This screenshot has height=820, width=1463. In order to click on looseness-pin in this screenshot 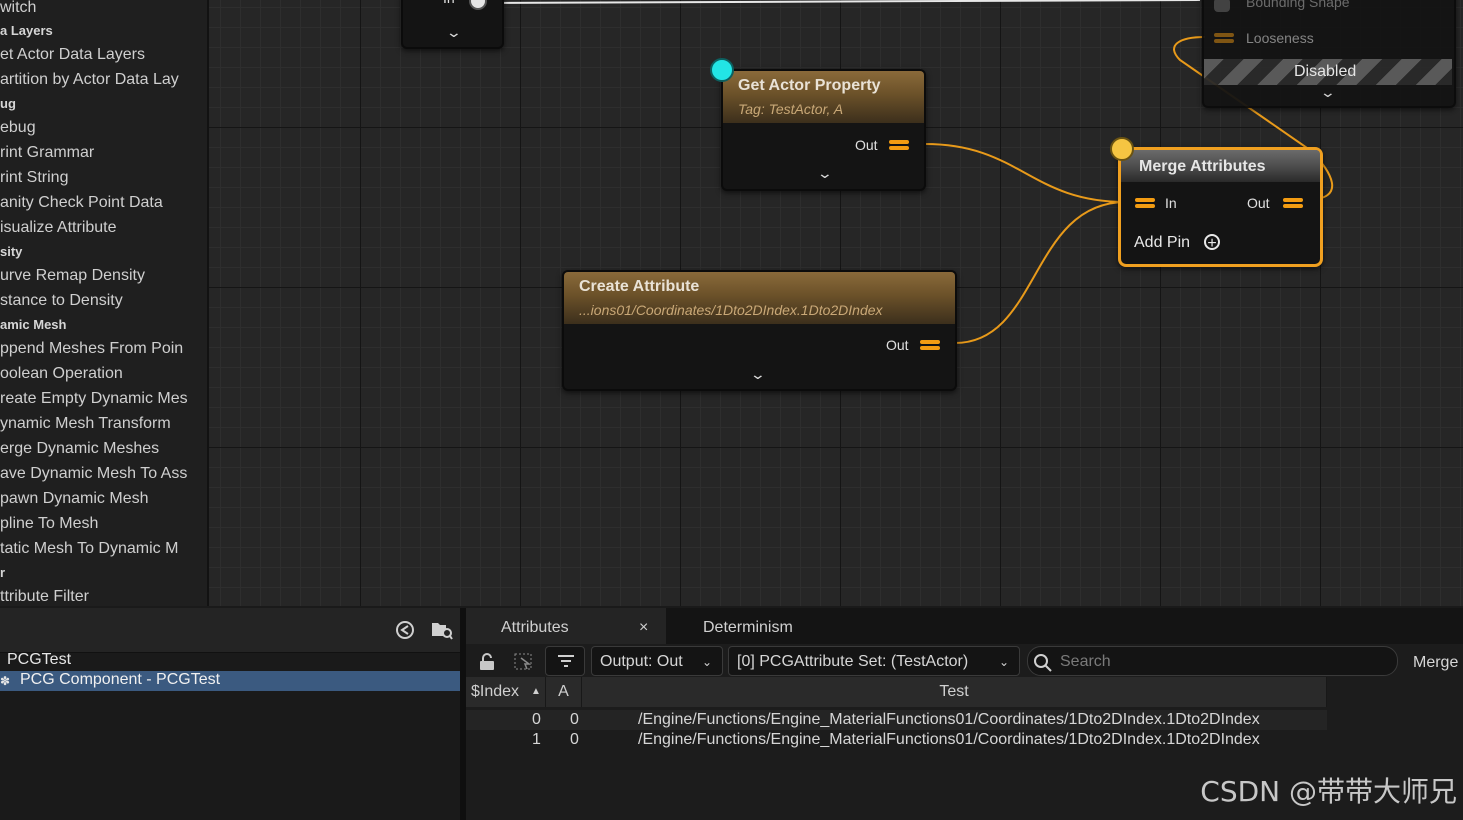, I will do `click(1224, 38)`.